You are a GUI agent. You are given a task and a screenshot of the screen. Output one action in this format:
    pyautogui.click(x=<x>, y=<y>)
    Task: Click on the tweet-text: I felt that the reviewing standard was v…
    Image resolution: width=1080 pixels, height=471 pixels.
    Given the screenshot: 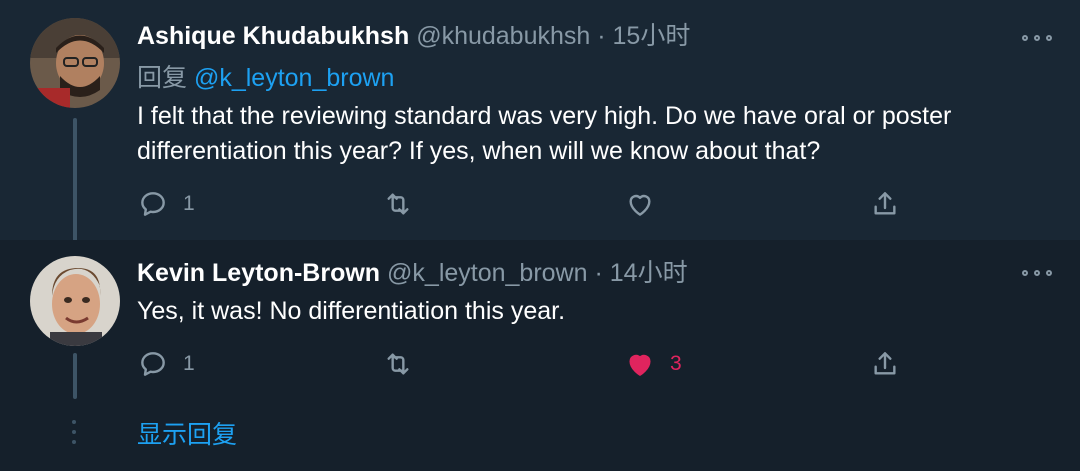 What is the action you would take?
    pyautogui.click(x=544, y=133)
    